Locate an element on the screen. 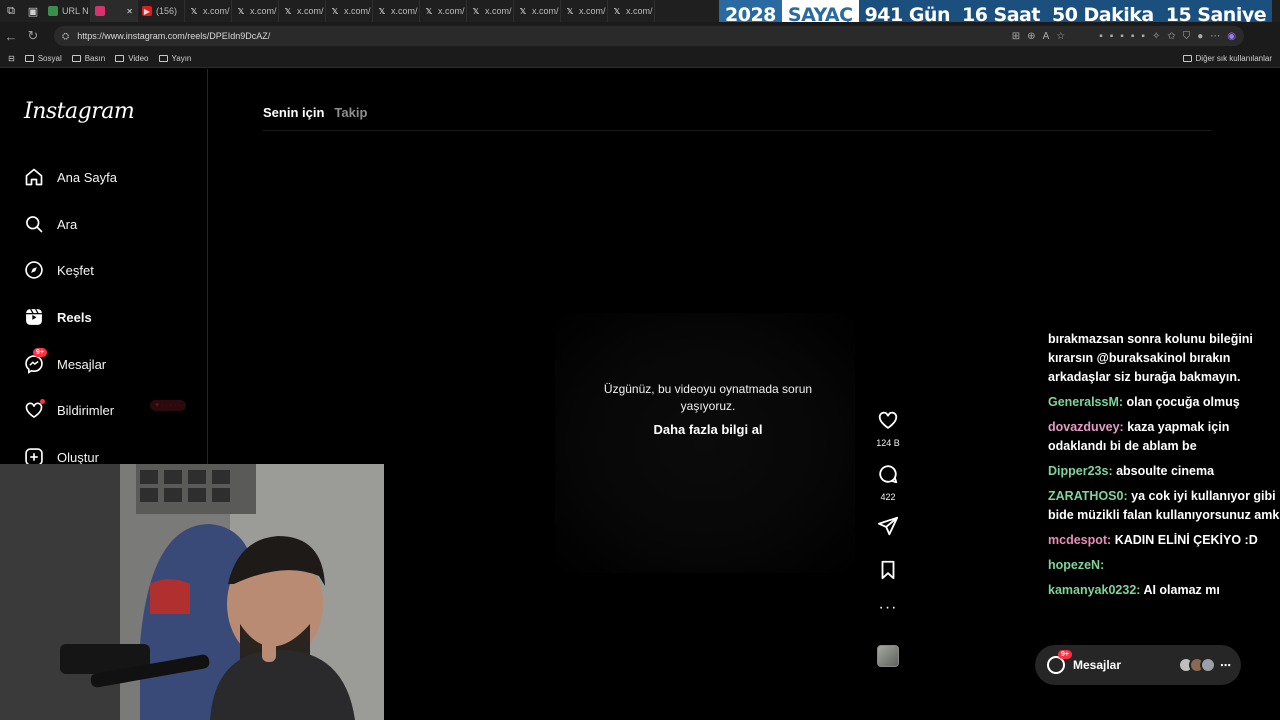 This screenshot has width=1280, height=720. save-button is located at coordinates (888, 572).